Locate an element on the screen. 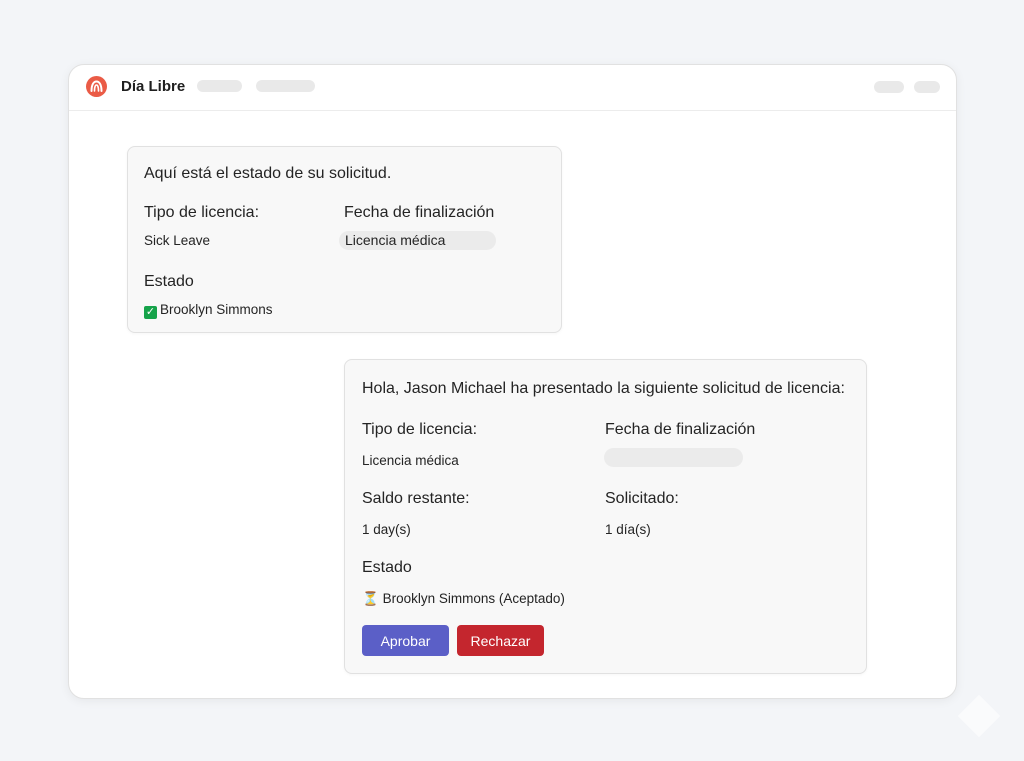 This screenshot has width=1024, height=761. status-line: ⏳ Brooklyn Simmons (Aceptado) is located at coordinates (463, 599).